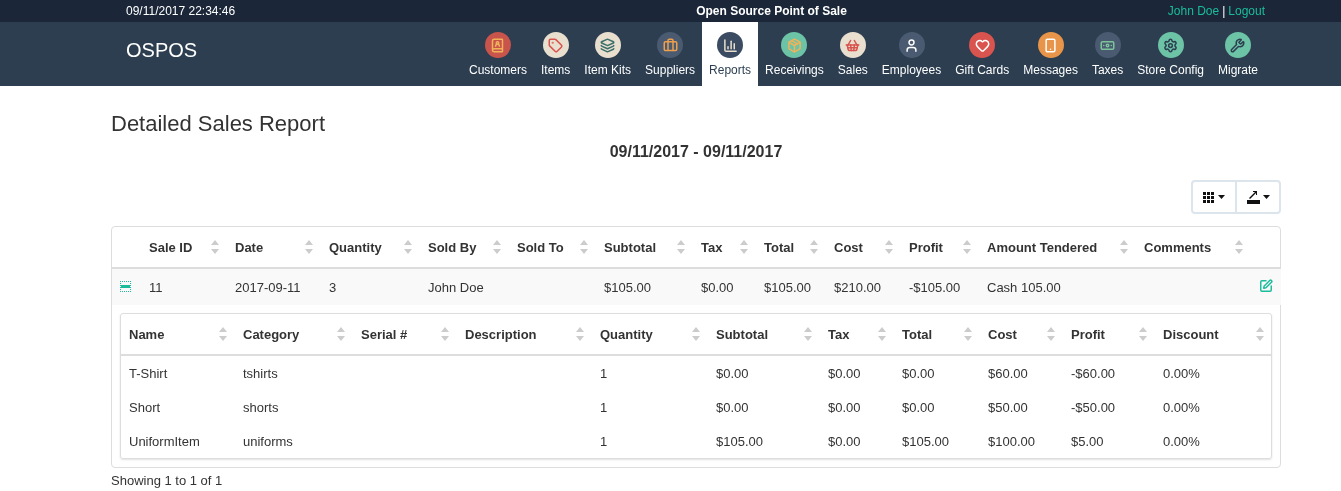 The image size is (1341, 491). What do you see at coordinates (911, 45) in the screenshot?
I see `person-icon` at bounding box center [911, 45].